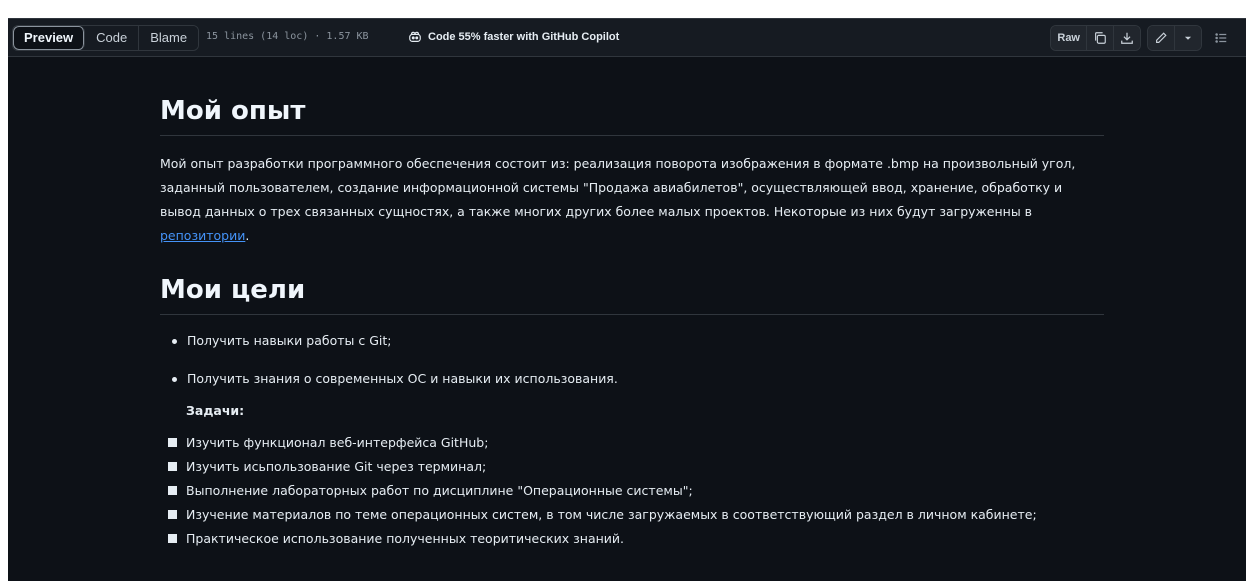 The height and width of the screenshot is (581, 1248). Describe the element at coordinates (202, 235) in the screenshot. I see `repositories-link: репозитории` at that location.